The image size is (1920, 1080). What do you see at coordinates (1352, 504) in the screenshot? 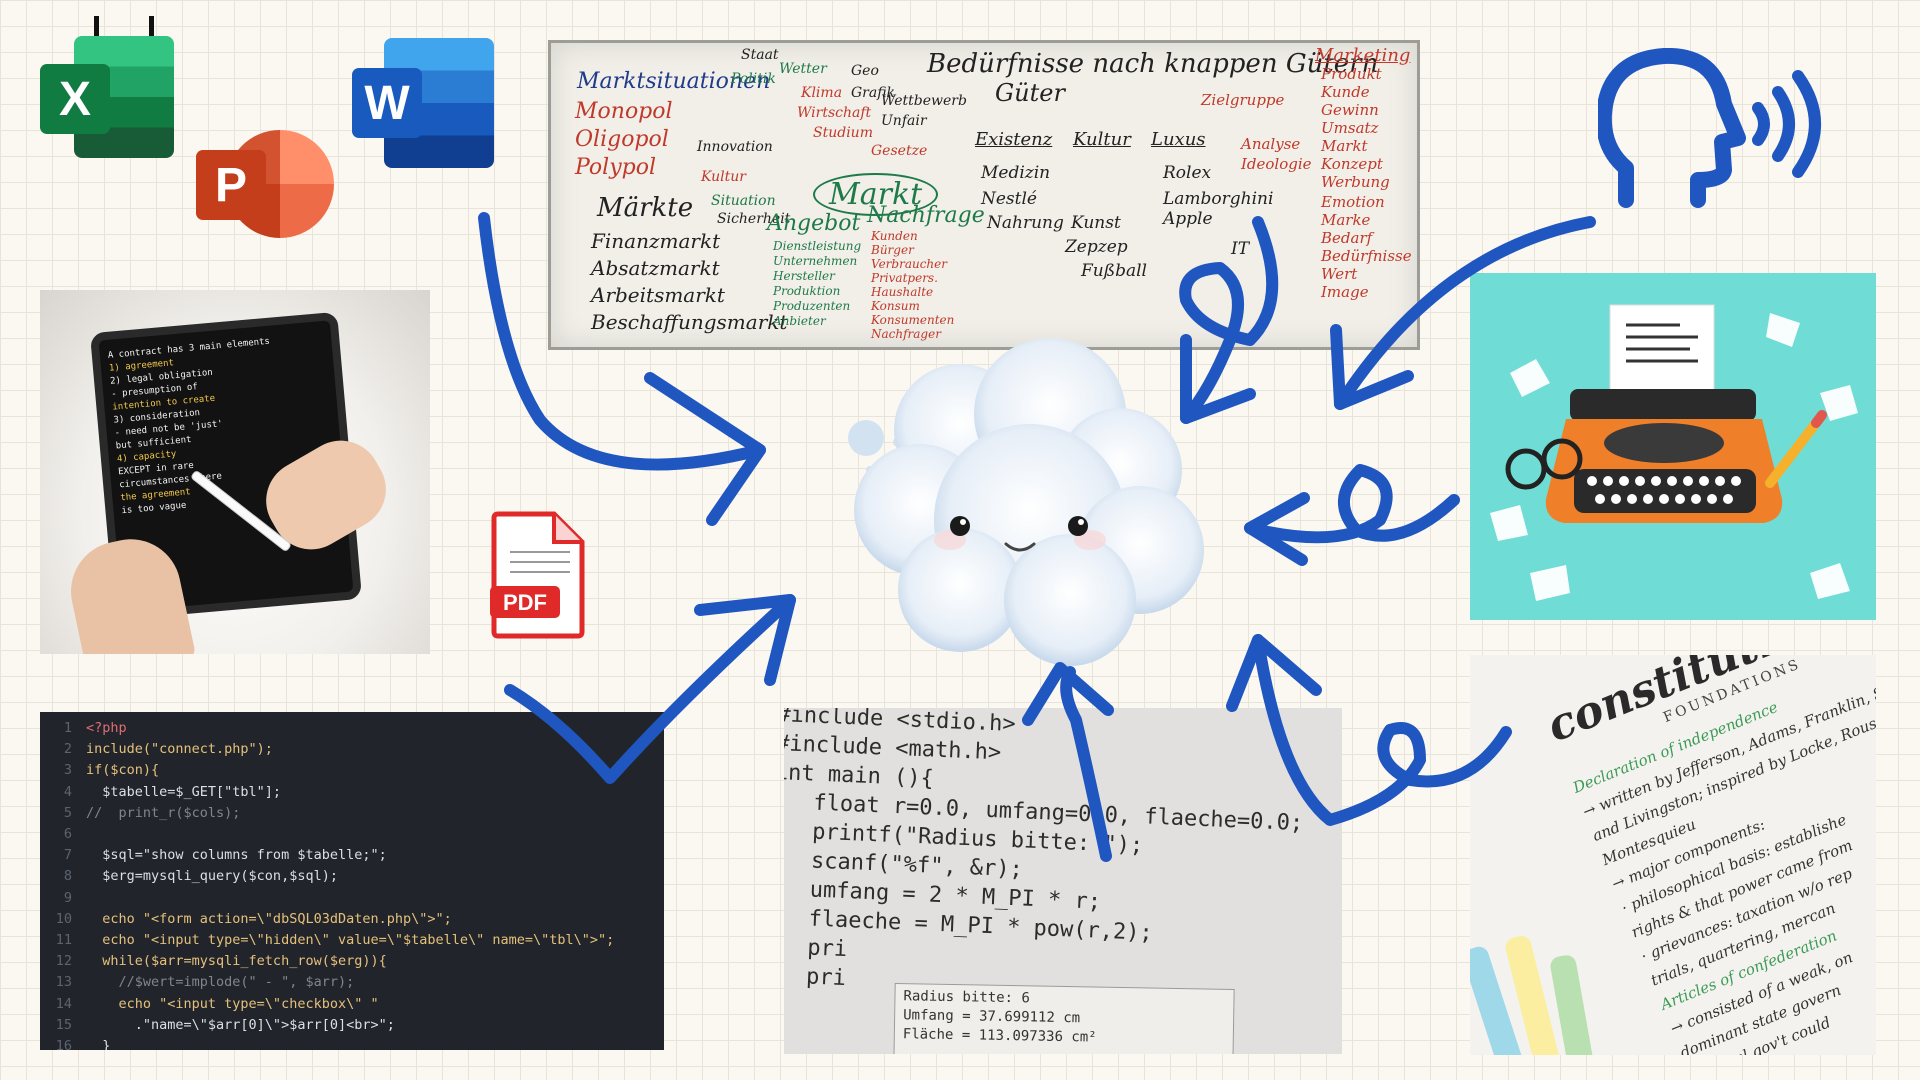
I see `arrow-typewriter-loop` at bounding box center [1352, 504].